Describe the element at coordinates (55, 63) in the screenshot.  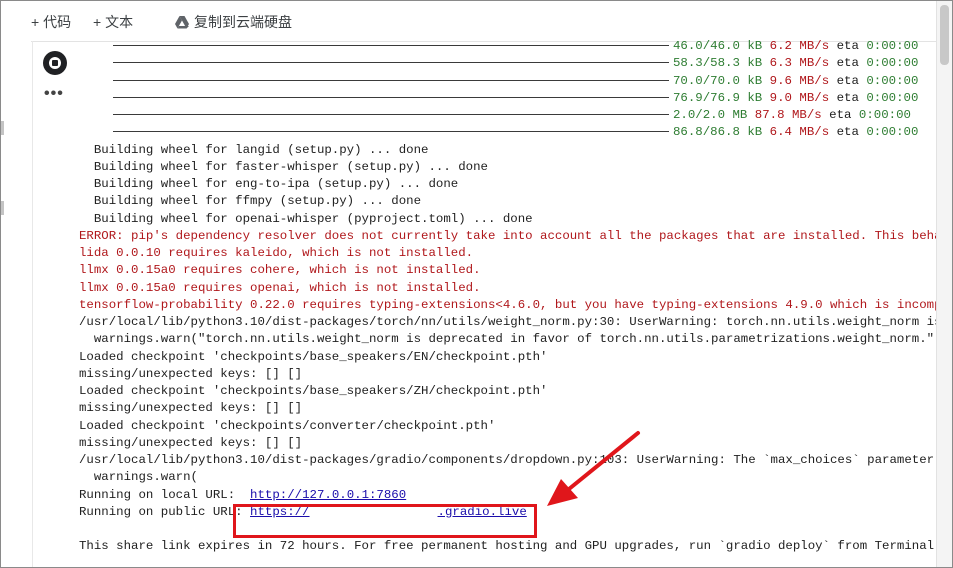
I see `stop-icon` at that location.